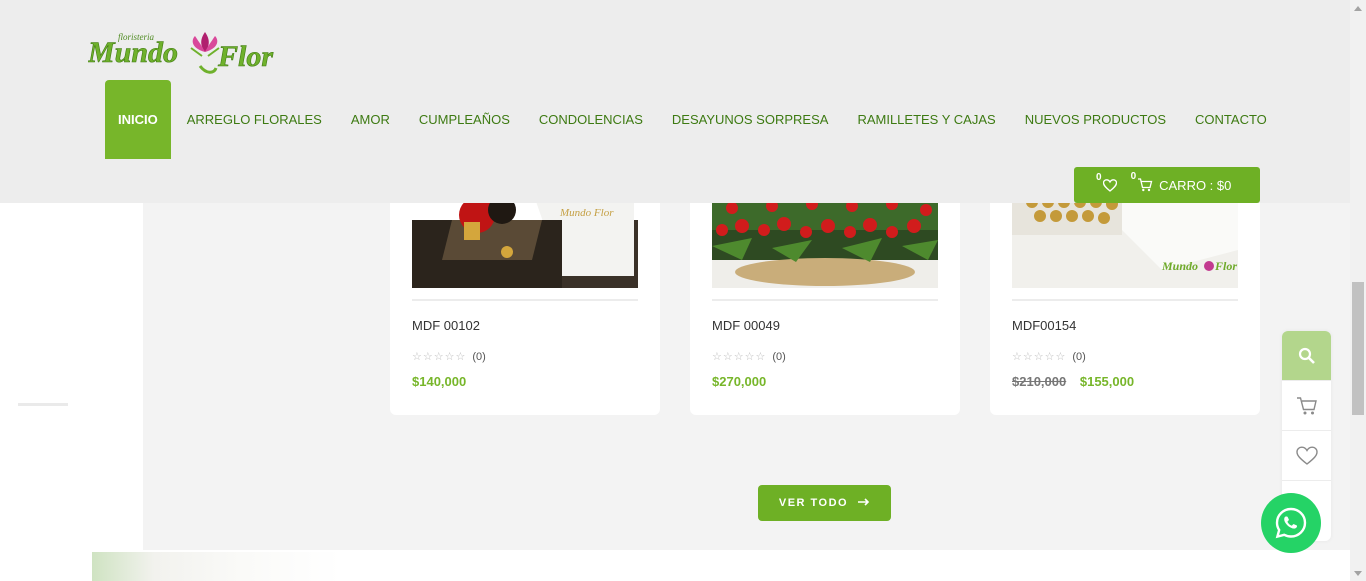 This screenshot has height=581, width=1366. What do you see at coordinates (1358, 8) in the screenshot?
I see `scroll-up-arrow-icon` at bounding box center [1358, 8].